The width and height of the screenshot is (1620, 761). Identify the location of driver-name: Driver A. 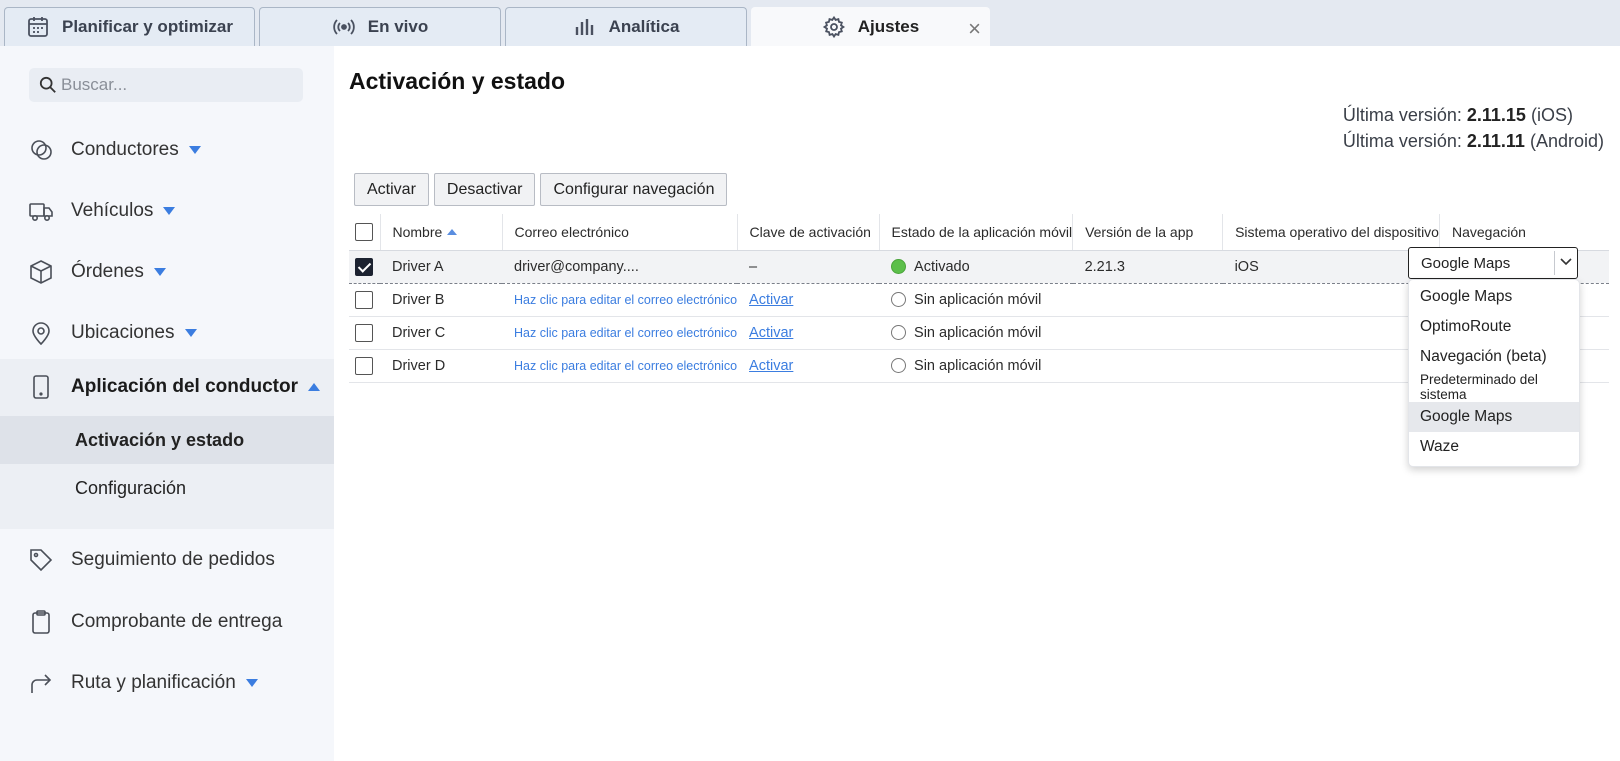
(441, 266).